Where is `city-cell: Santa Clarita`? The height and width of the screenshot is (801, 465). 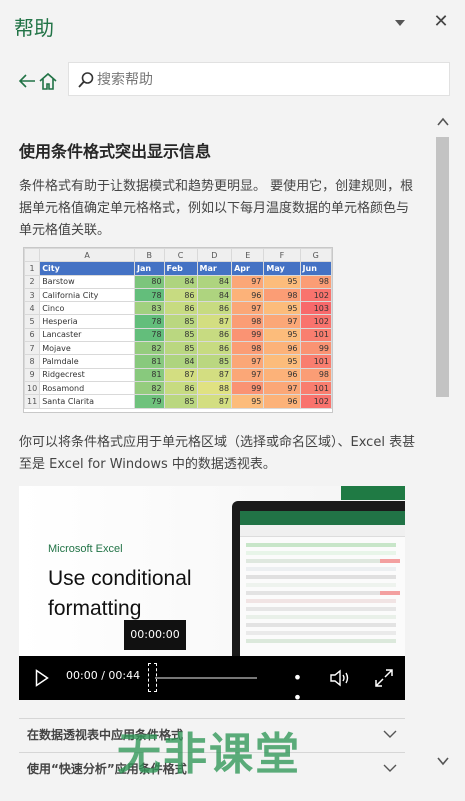
city-cell: Santa Clarita is located at coordinates (87, 401).